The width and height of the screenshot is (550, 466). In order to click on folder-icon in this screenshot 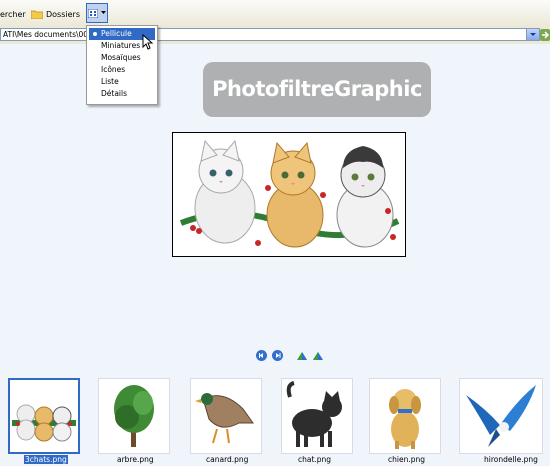, I will do `click(37, 14)`.